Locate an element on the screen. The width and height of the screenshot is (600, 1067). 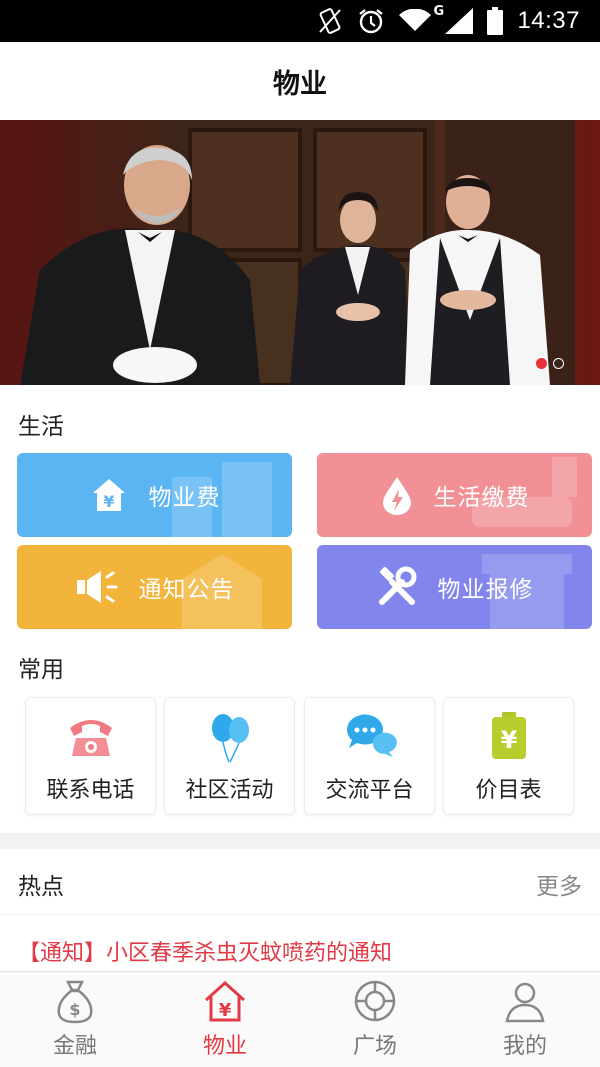
wifi-icon is located at coordinates (415, 21).